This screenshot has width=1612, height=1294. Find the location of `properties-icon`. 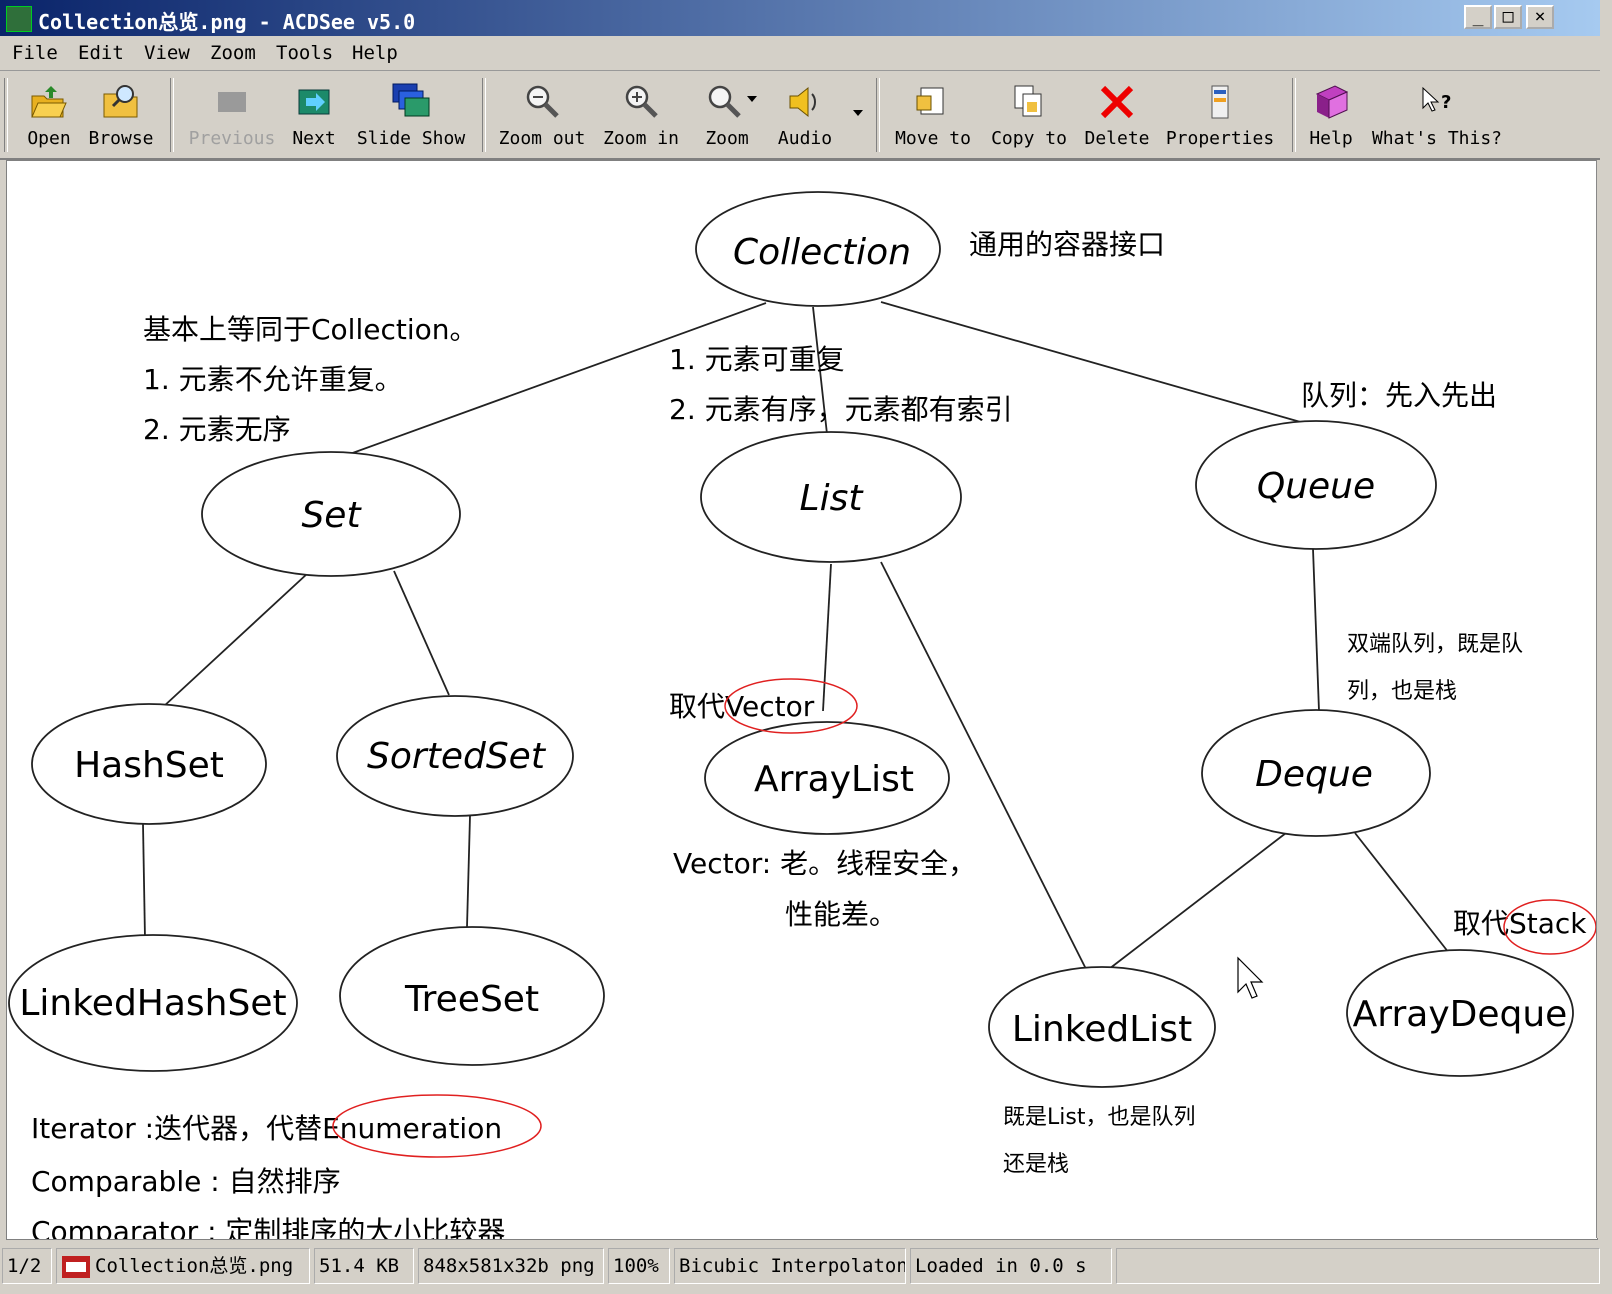

properties-icon is located at coordinates (1220, 102).